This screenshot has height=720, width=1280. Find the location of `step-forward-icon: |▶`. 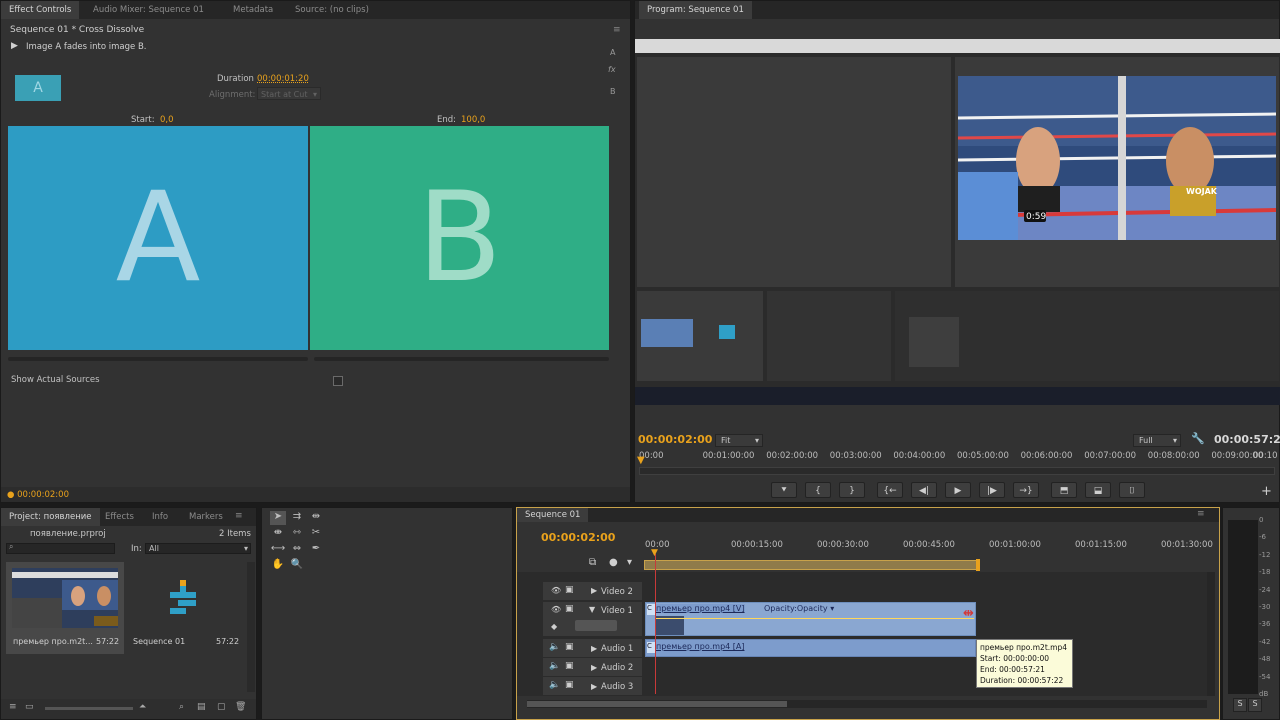

step-forward-icon: |▶ is located at coordinates (992, 490).